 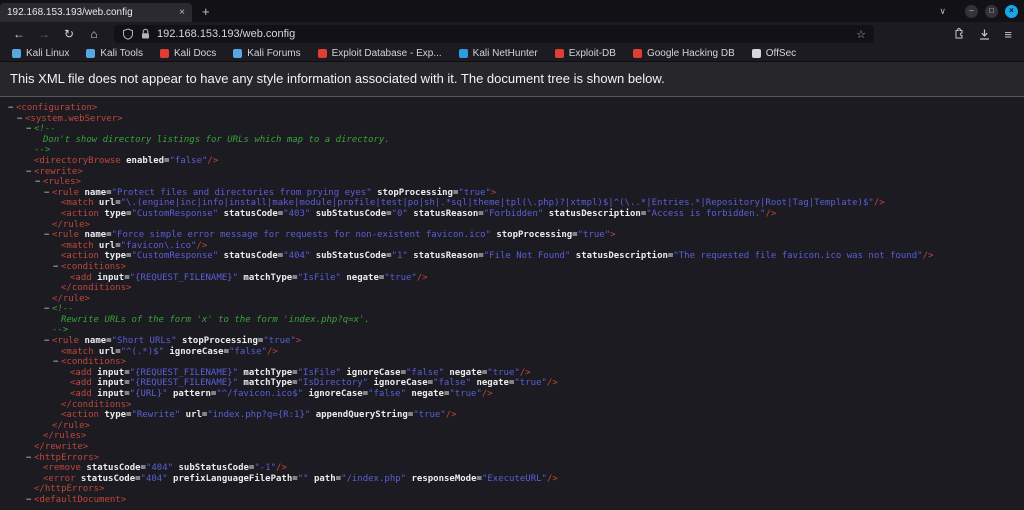 I want to click on xml-token-attribute: name=, so click(x=95, y=341).